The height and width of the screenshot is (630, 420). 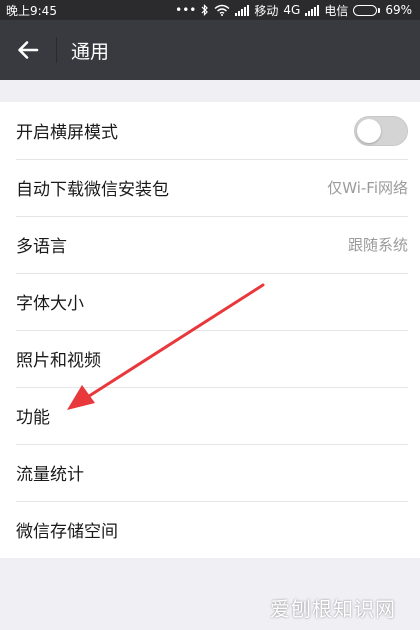 What do you see at coordinates (31, 10) in the screenshot?
I see `status-time: 晚上9:45` at bounding box center [31, 10].